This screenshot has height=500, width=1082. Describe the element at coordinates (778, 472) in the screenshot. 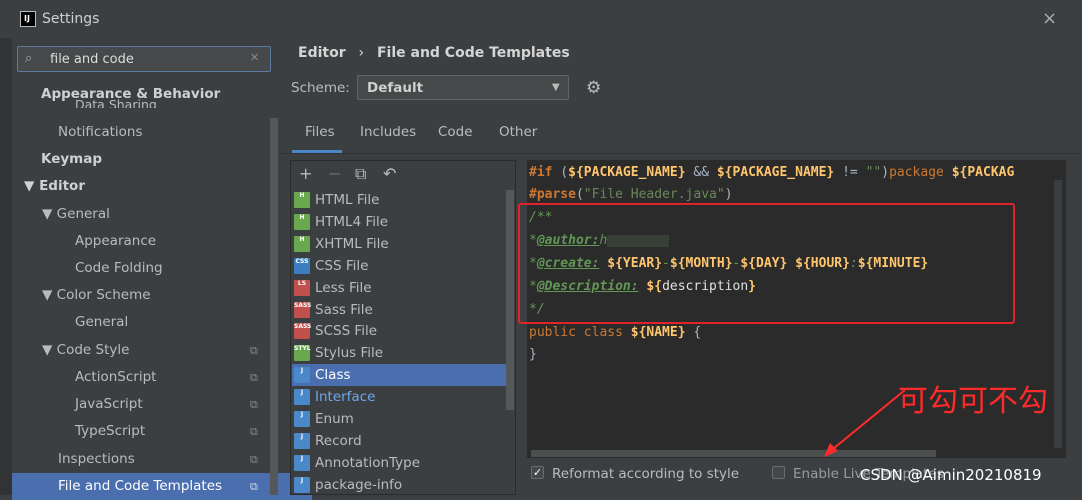

I see `live-templates-checkbox` at that location.